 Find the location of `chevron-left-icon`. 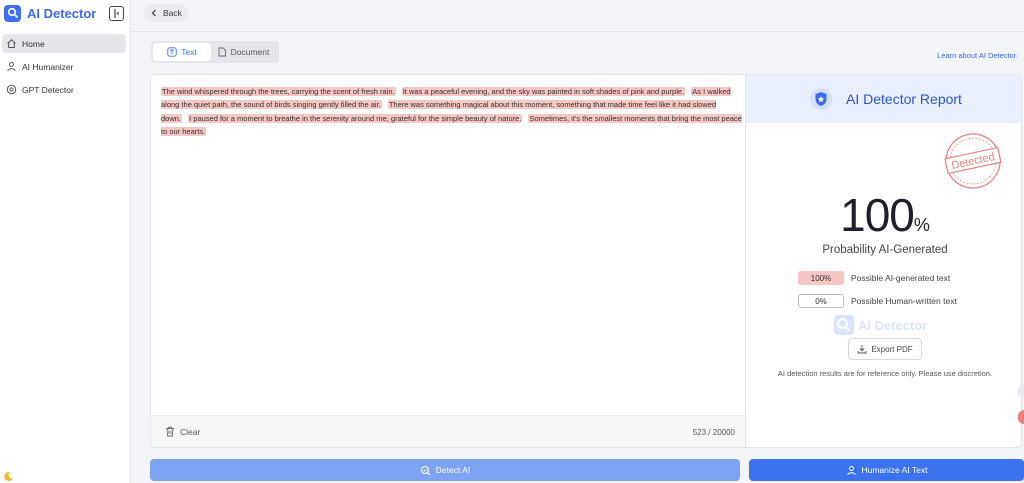

chevron-left-icon is located at coordinates (153, 13).